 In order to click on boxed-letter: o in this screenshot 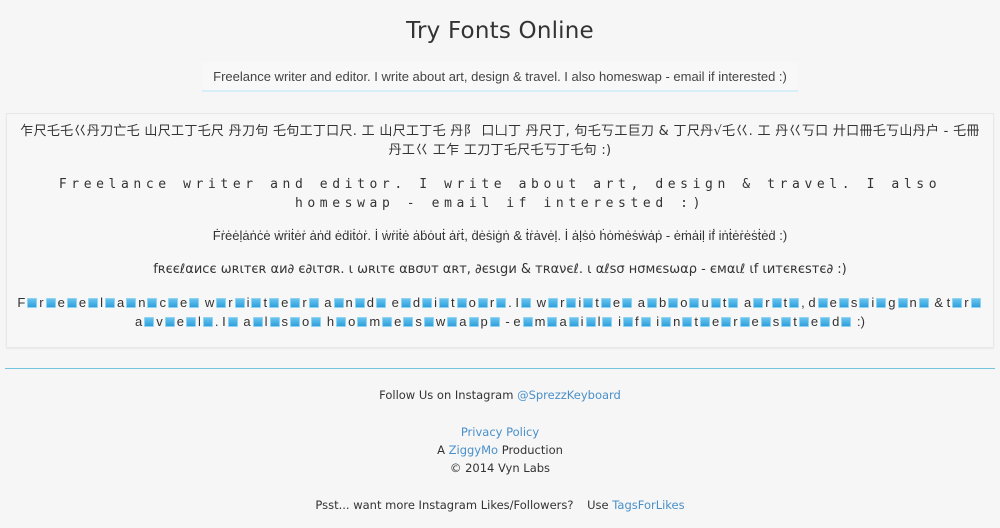, I will do `click(472, 302)`.